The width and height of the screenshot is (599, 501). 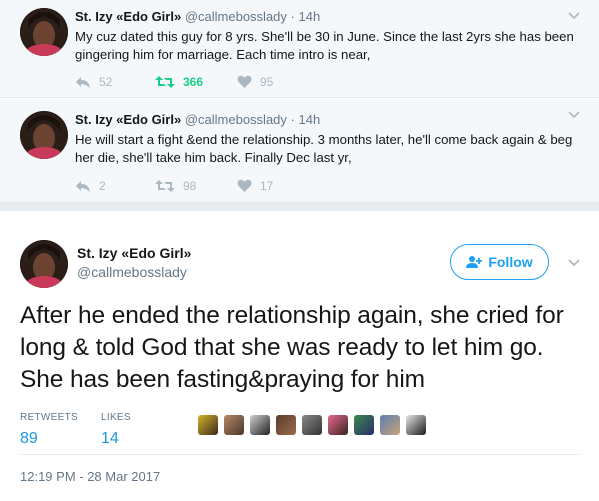 I want to click on tweet-actions: 2 98 17, so click(x=225, y=187).